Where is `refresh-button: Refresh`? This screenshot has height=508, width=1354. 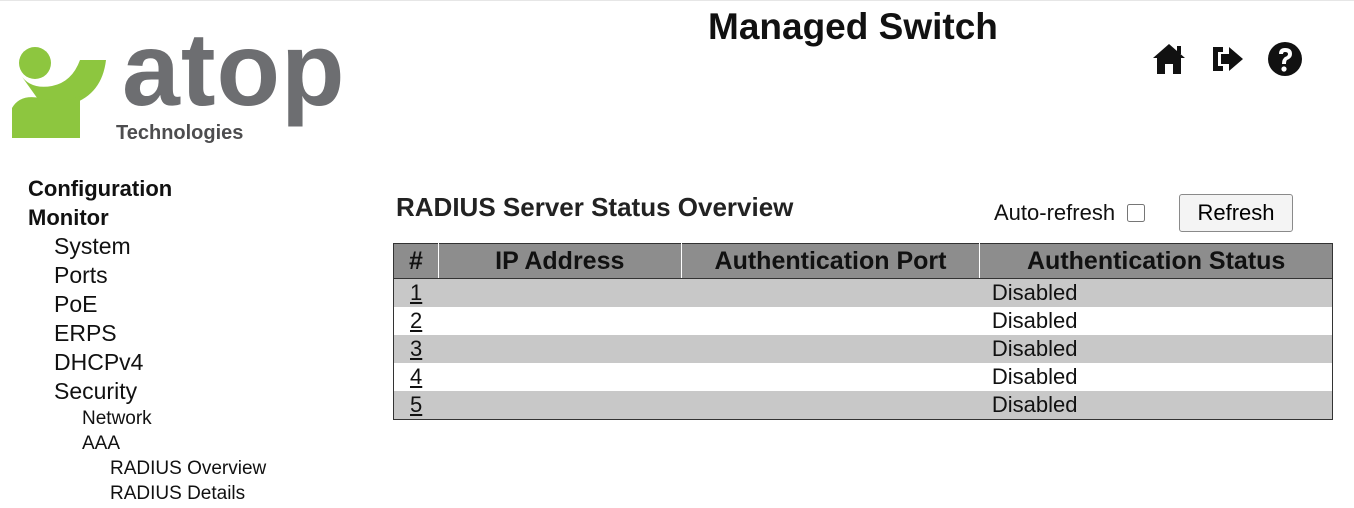
refresh-button: Refresh is located at coordinates (1236, 213).